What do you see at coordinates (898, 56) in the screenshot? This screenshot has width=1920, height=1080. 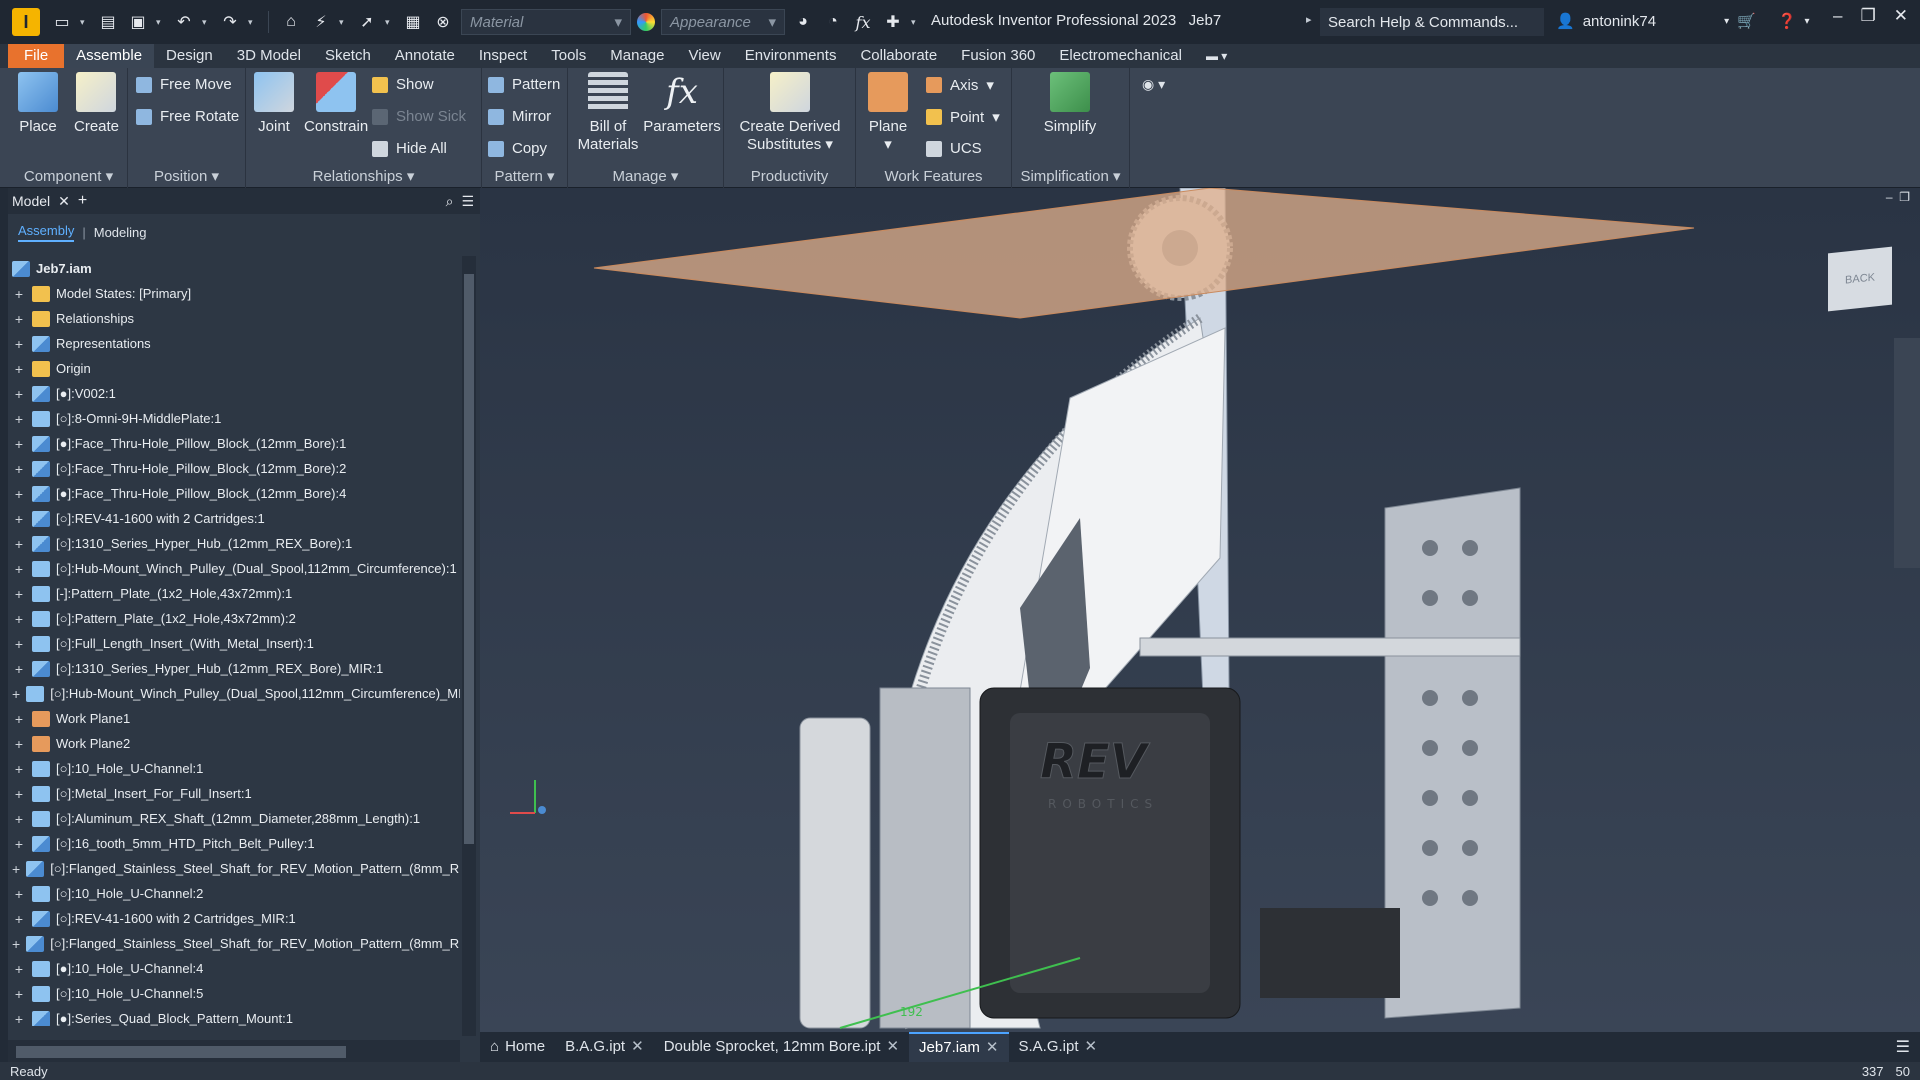 I see `tab-collaborate: Collaborate` at bounding box center [898, 56].